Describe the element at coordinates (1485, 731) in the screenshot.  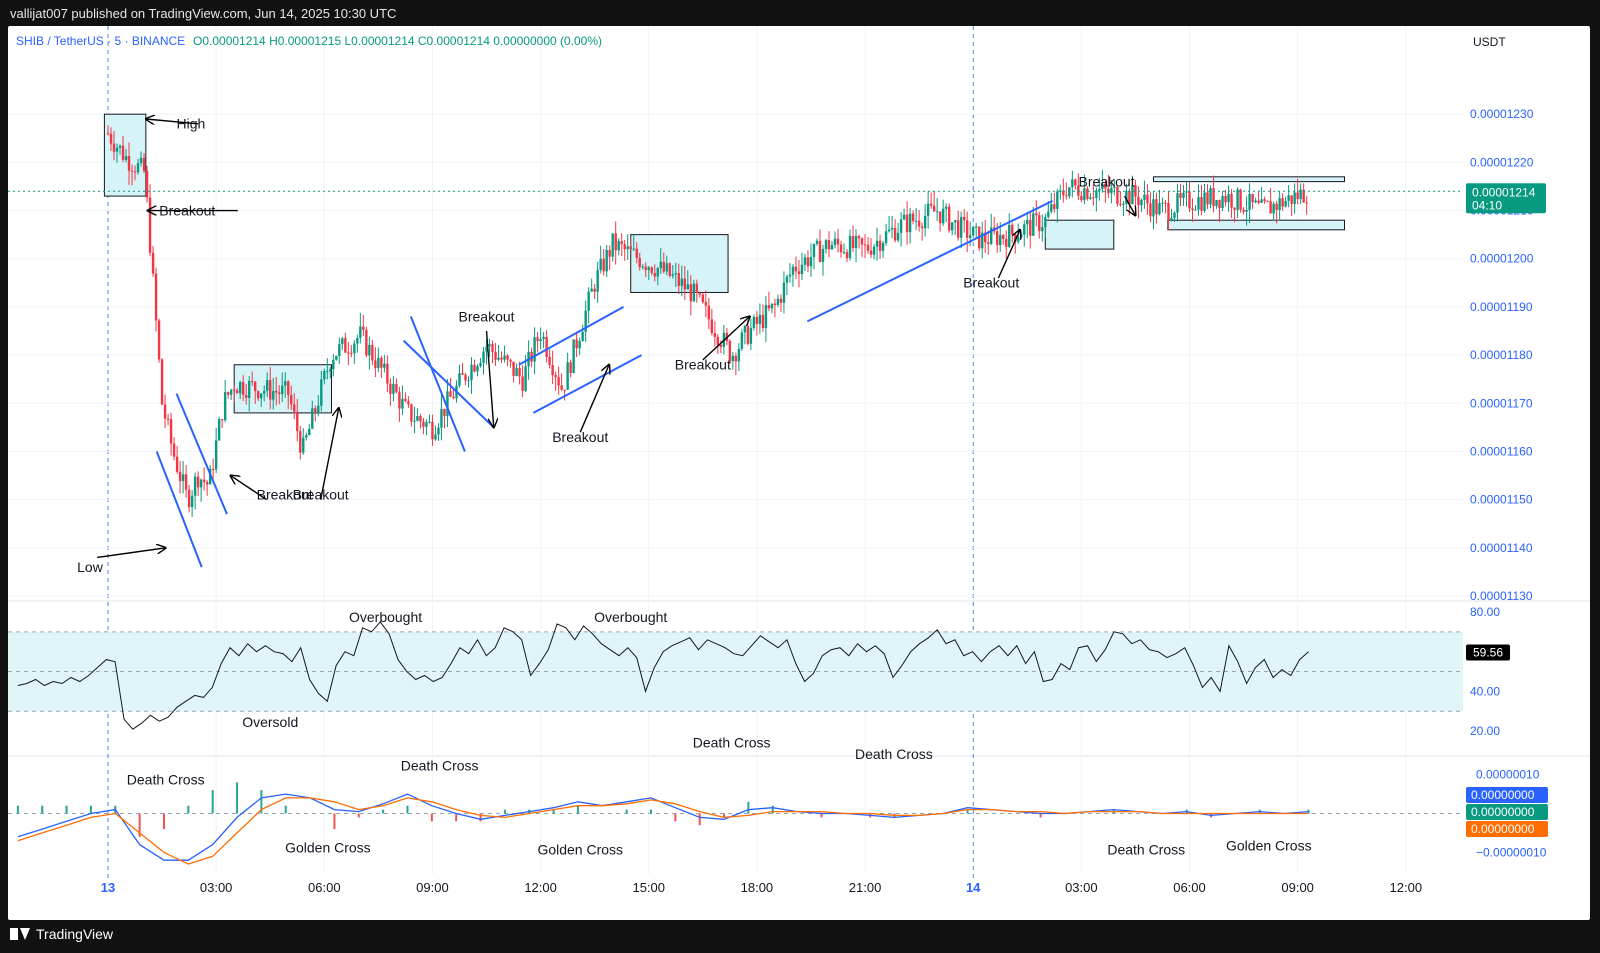
I see `rsi-tick-label: 20.00` at that location.